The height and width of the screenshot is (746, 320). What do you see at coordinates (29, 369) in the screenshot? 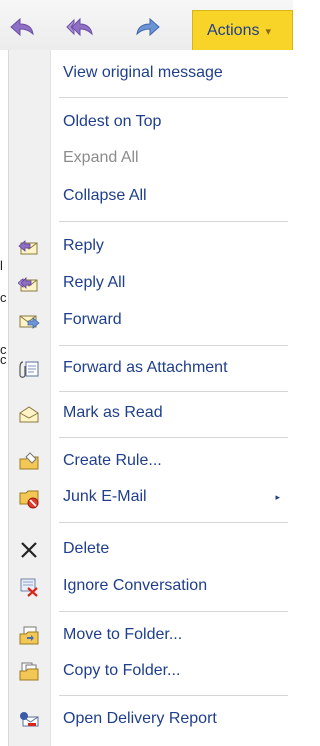
I see `attachment-icon` at bounding box center [29, 369].